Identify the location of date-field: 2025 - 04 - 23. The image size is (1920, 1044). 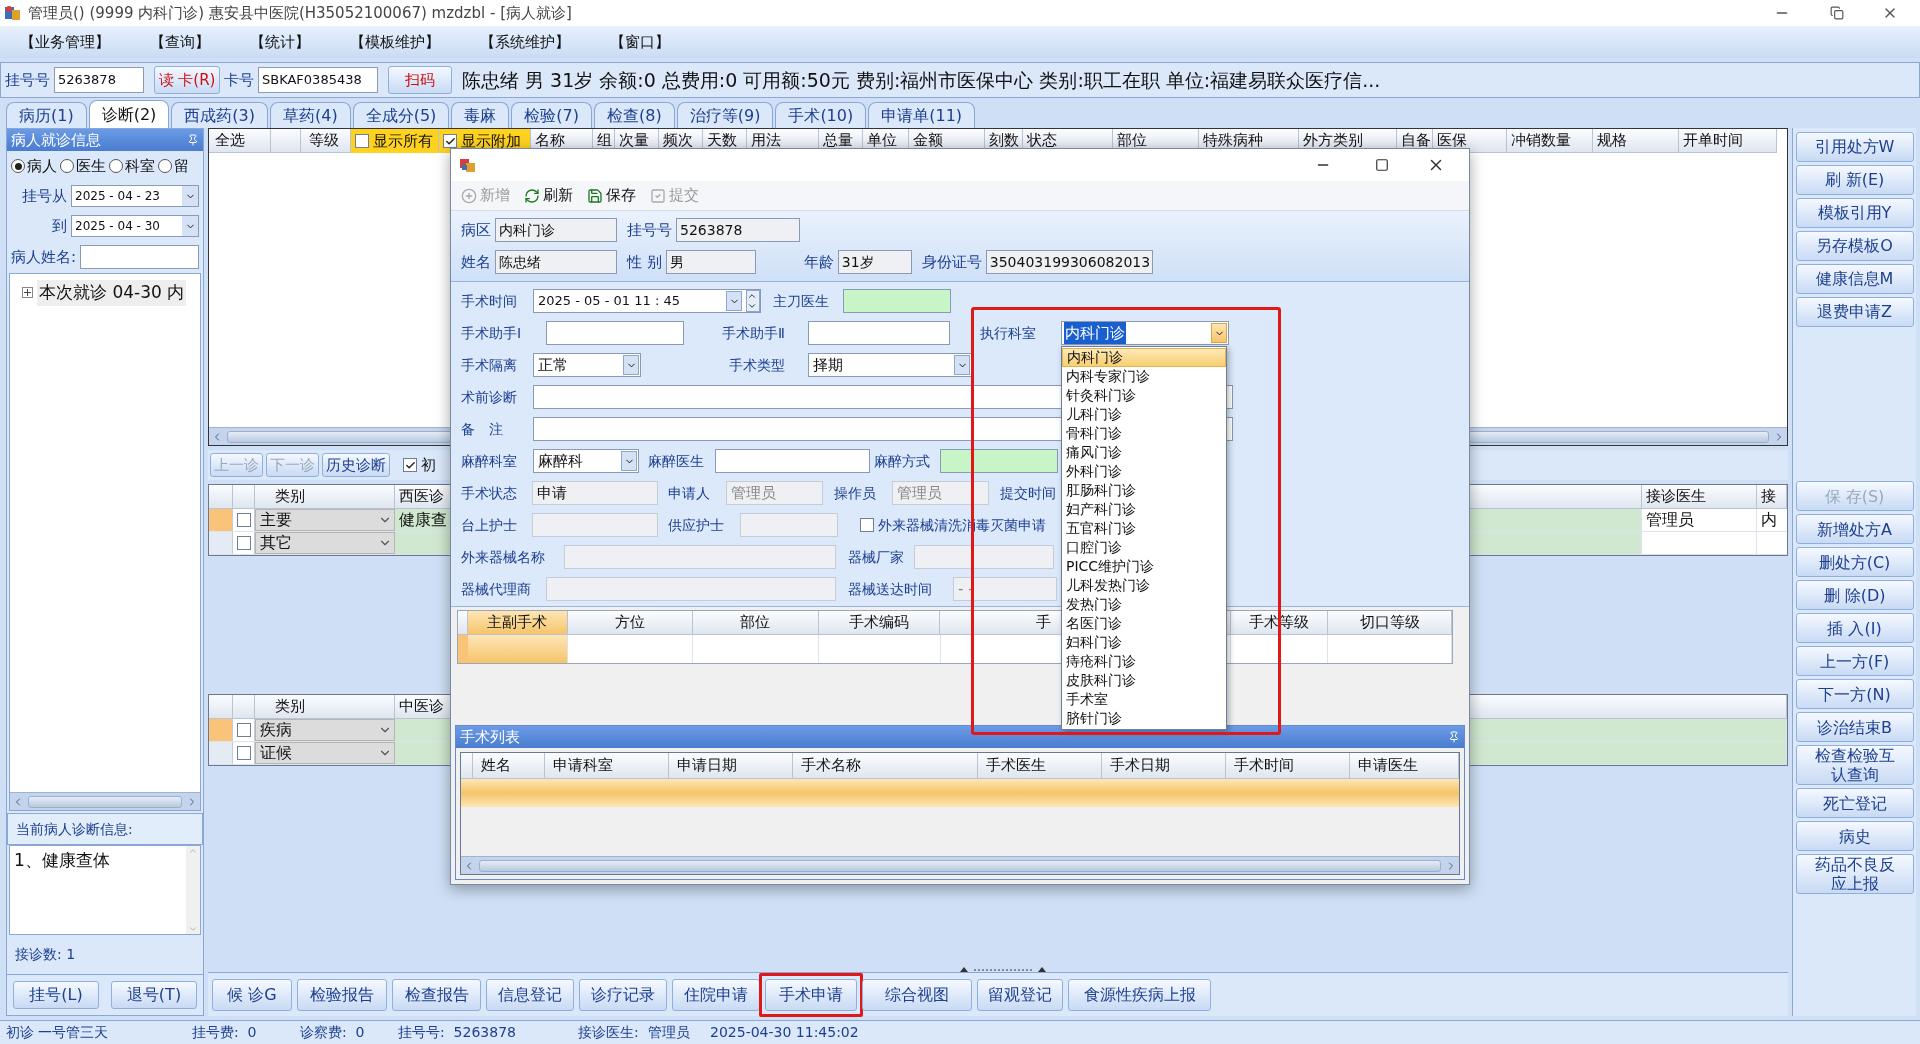
(135, 196).